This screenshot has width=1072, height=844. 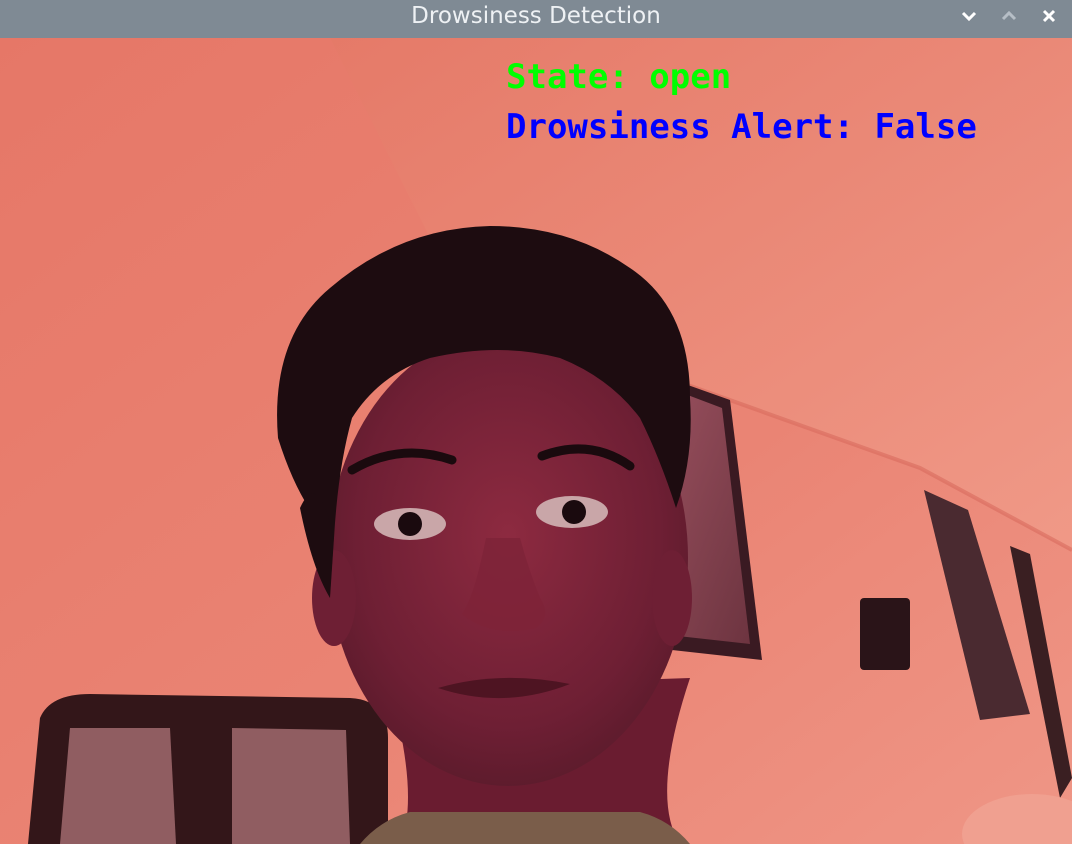 I want to click on wall-speaker, so click(x=885, y=634).